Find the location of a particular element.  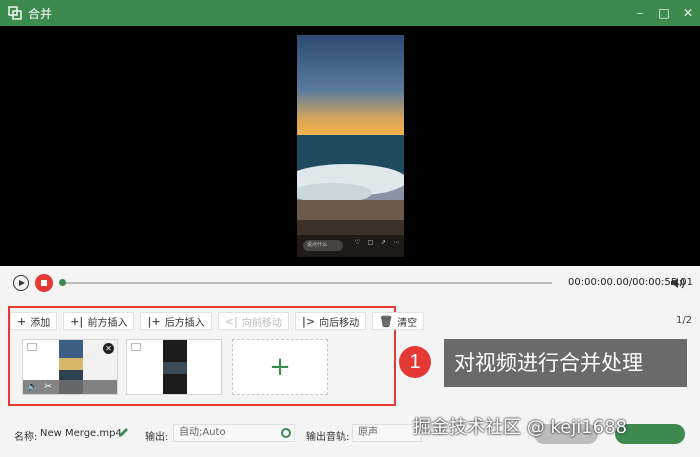

playback-bar: 00:00:00.00/00:00:55.01 is located at coordinates (350, 284).